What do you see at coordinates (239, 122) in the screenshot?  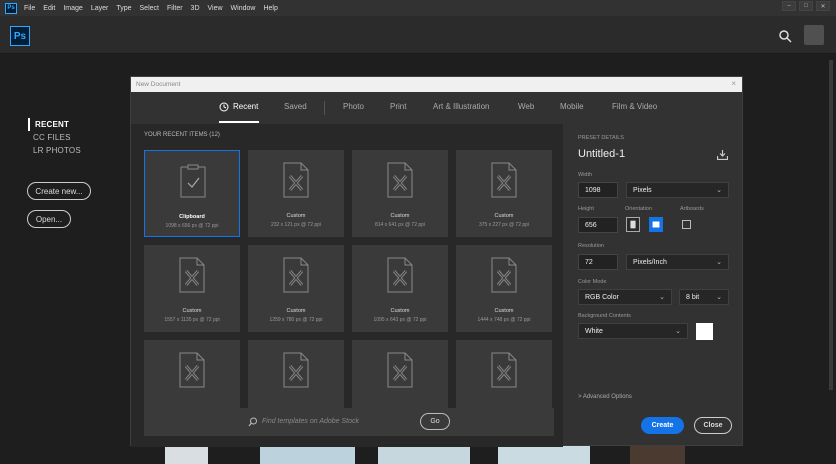 I see `active-tab-indicator` at bounding box center [239, 122].